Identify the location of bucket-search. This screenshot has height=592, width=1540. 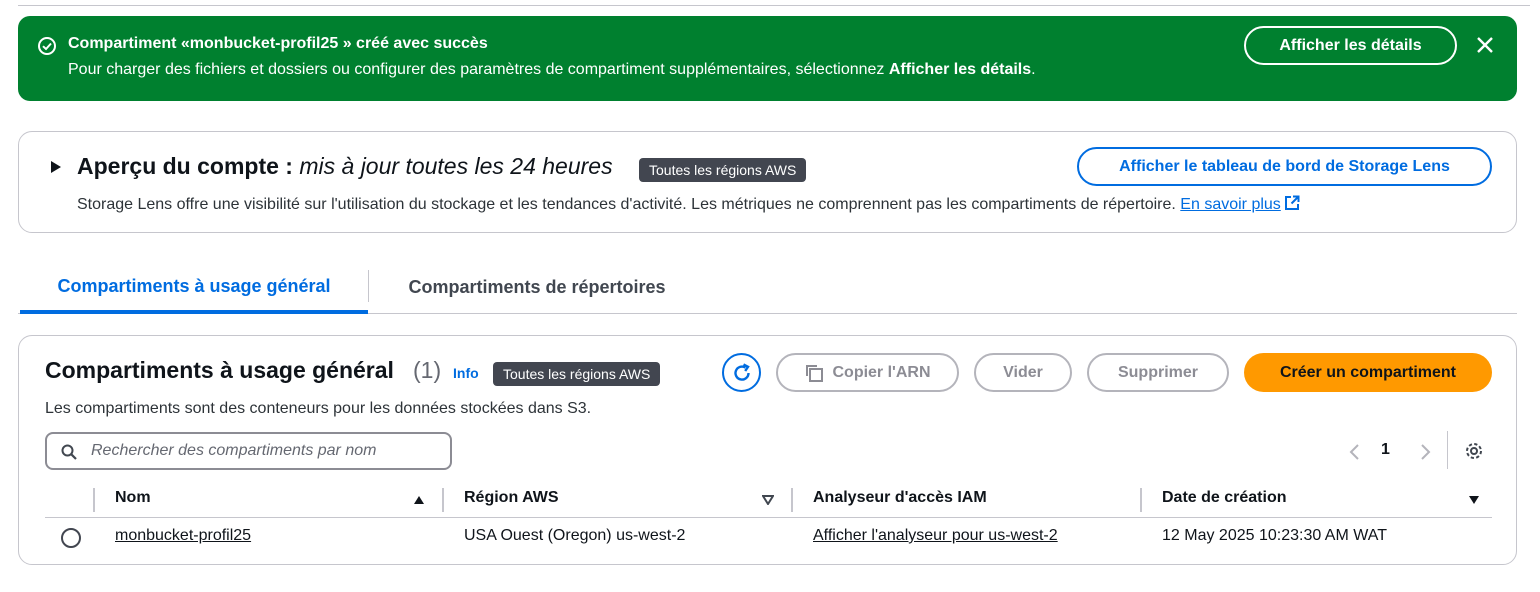
(248, 451).